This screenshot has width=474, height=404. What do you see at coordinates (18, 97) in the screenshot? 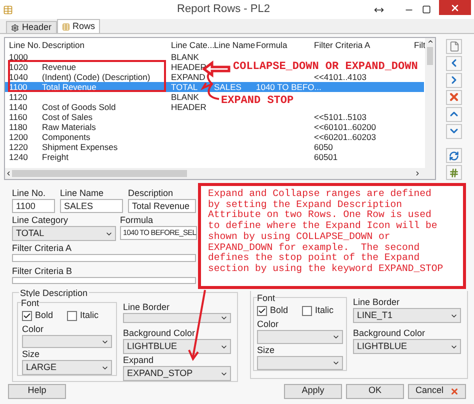
I see `table-cell: 1120` at bounding box center [18, 97].